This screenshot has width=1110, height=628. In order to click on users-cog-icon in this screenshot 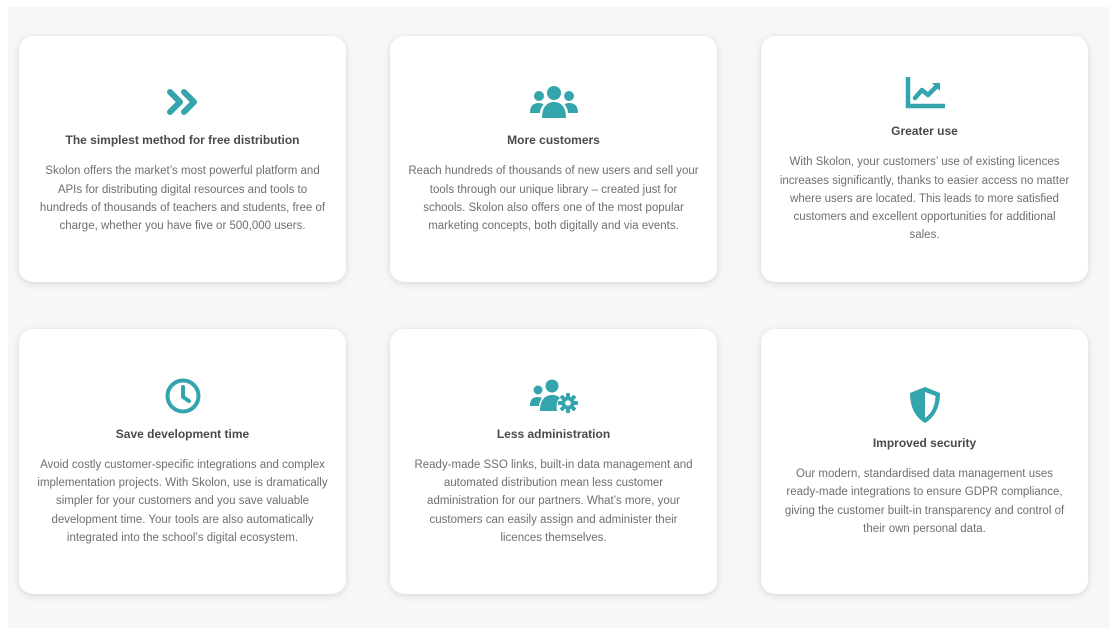, I will do `click(554, 396)`.